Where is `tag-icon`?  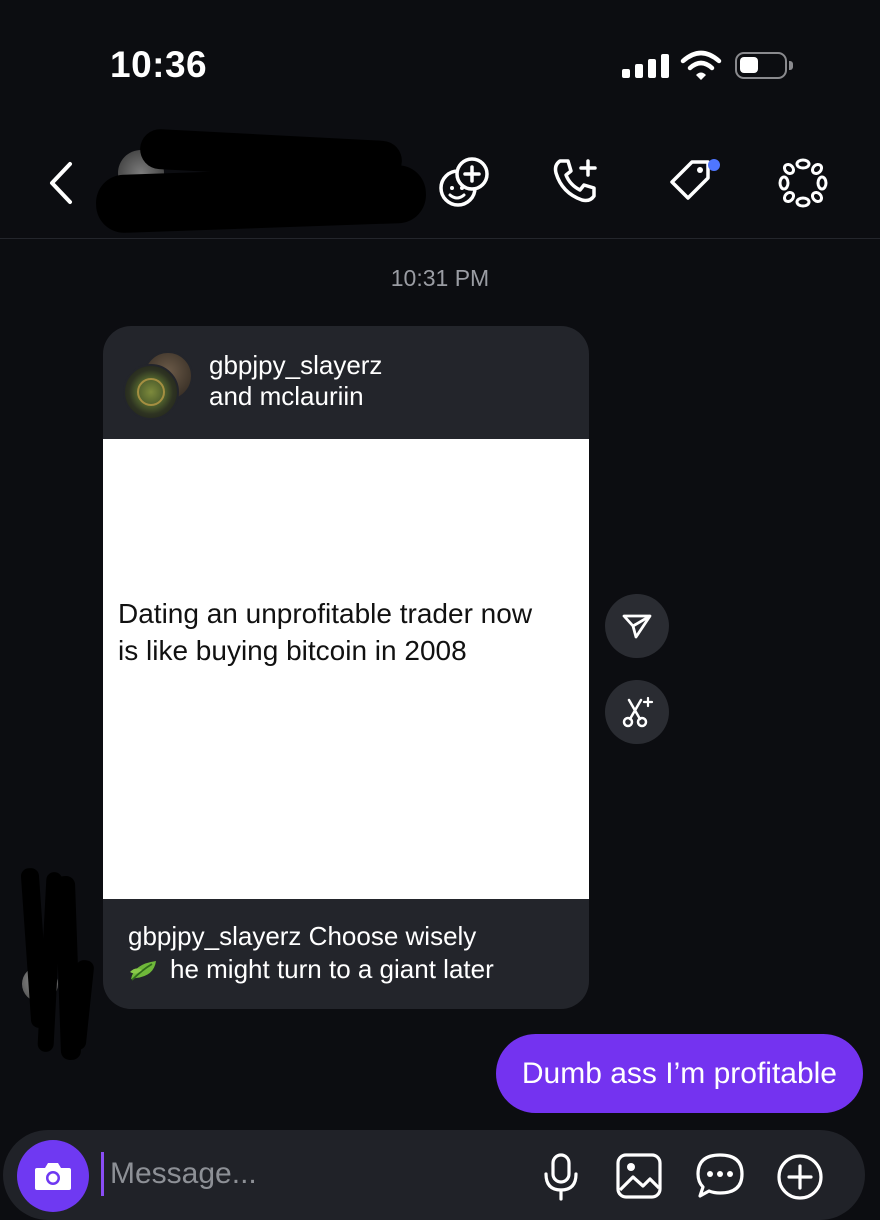 tag-icon is located at coordinates (694, 182).